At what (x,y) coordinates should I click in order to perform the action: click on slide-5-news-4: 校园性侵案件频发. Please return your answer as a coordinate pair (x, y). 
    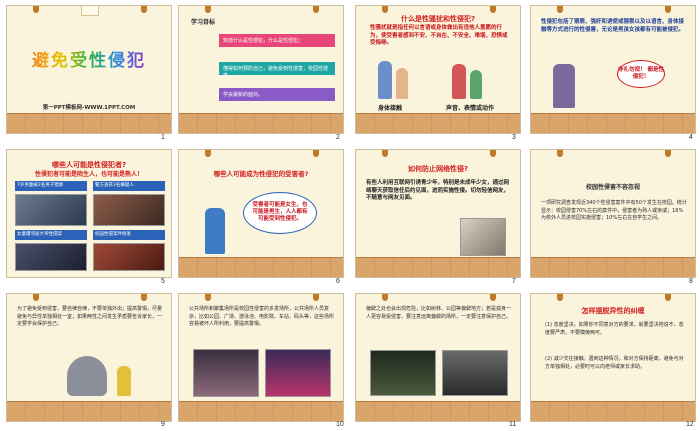
    Looking at the image, I should click on (129, 235).